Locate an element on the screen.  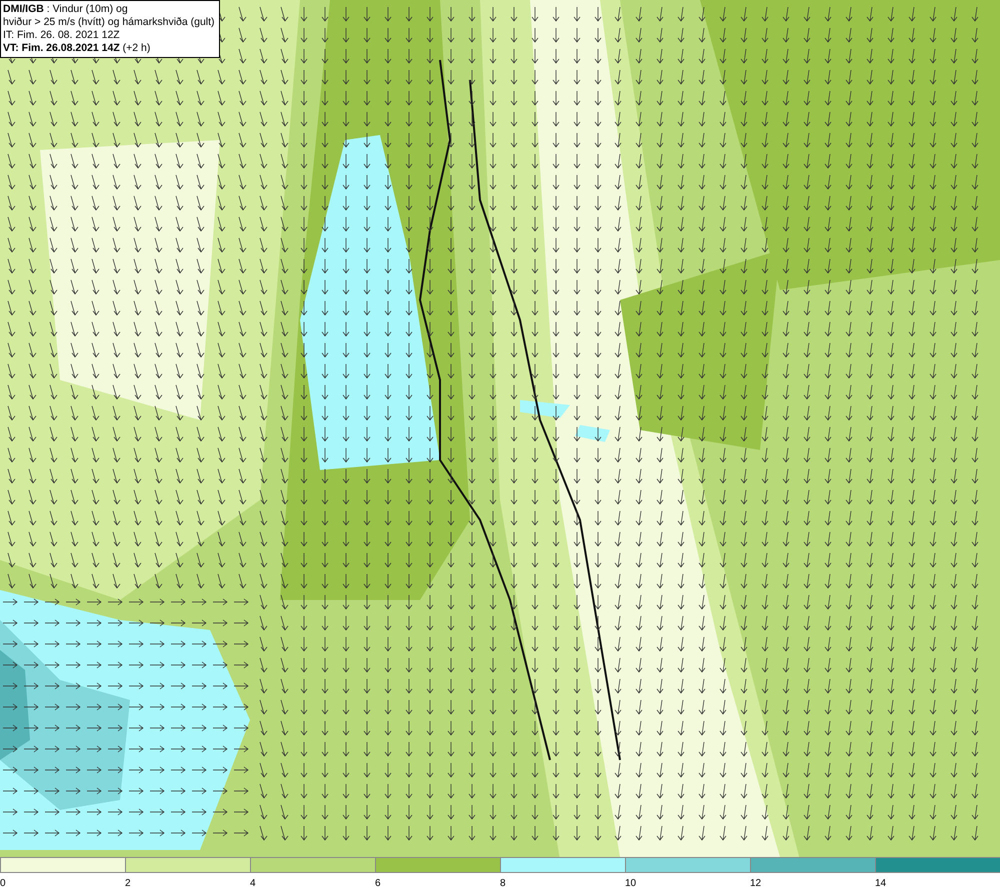
legend-label: 2 is located at coordinates (128, 882).